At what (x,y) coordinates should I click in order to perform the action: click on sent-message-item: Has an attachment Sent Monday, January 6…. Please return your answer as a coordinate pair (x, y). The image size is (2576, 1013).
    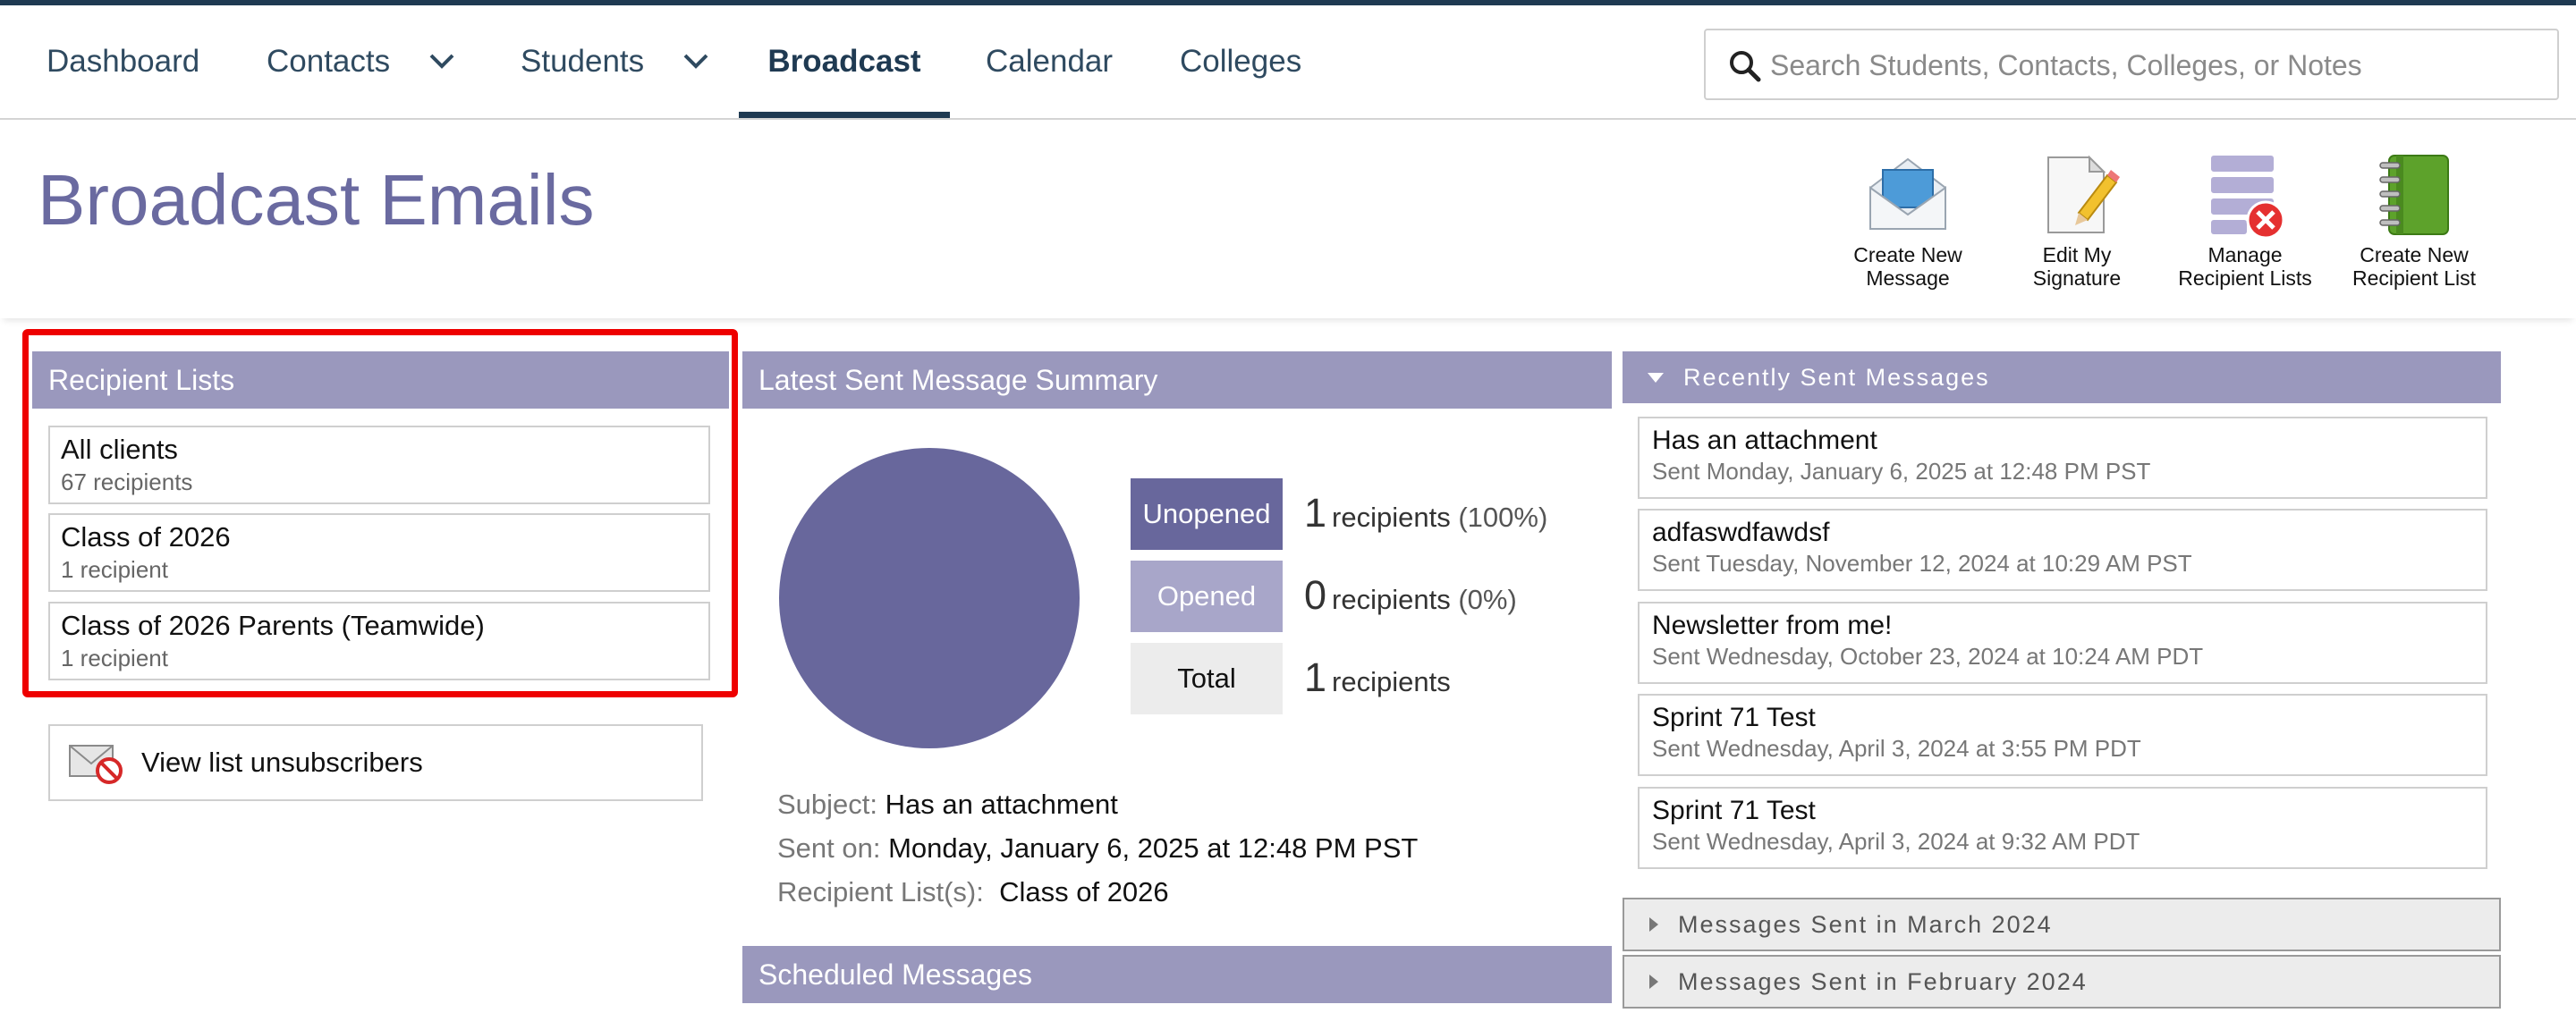
    Looking at the image, I should click on (2062, 458).